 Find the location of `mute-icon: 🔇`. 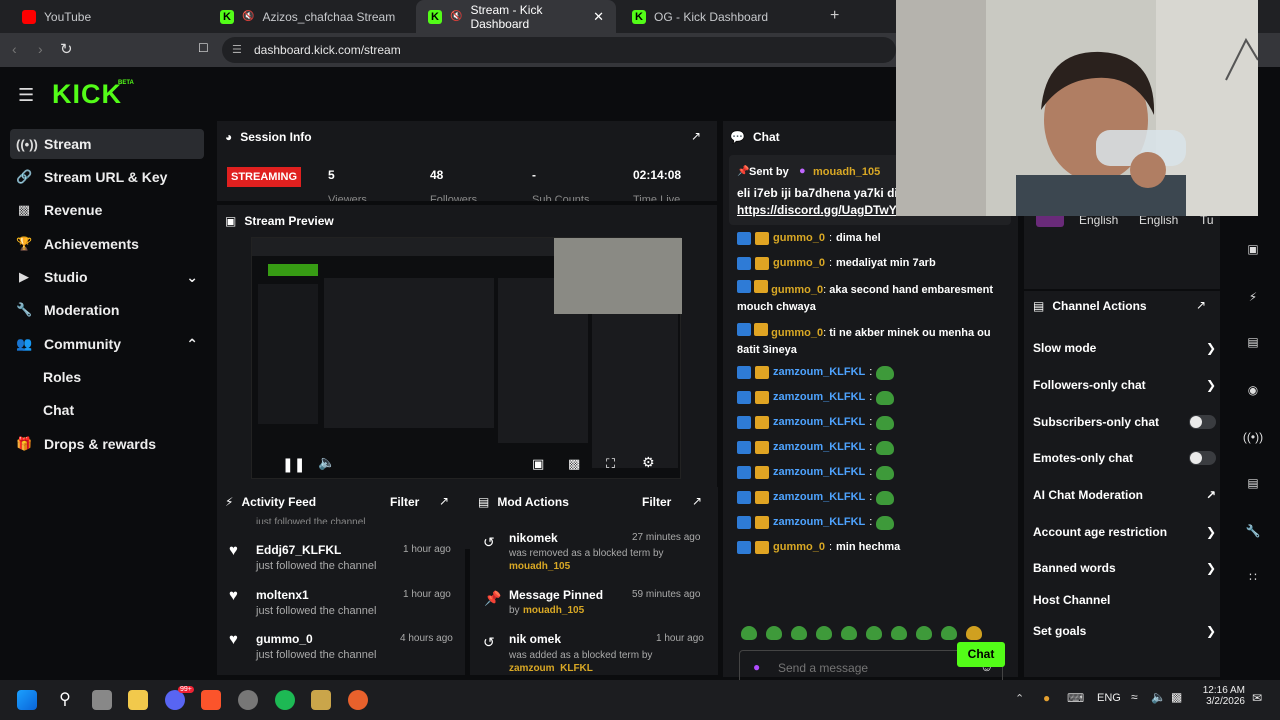

mute-icon: 🔇 is located at coordinates (456, 16).